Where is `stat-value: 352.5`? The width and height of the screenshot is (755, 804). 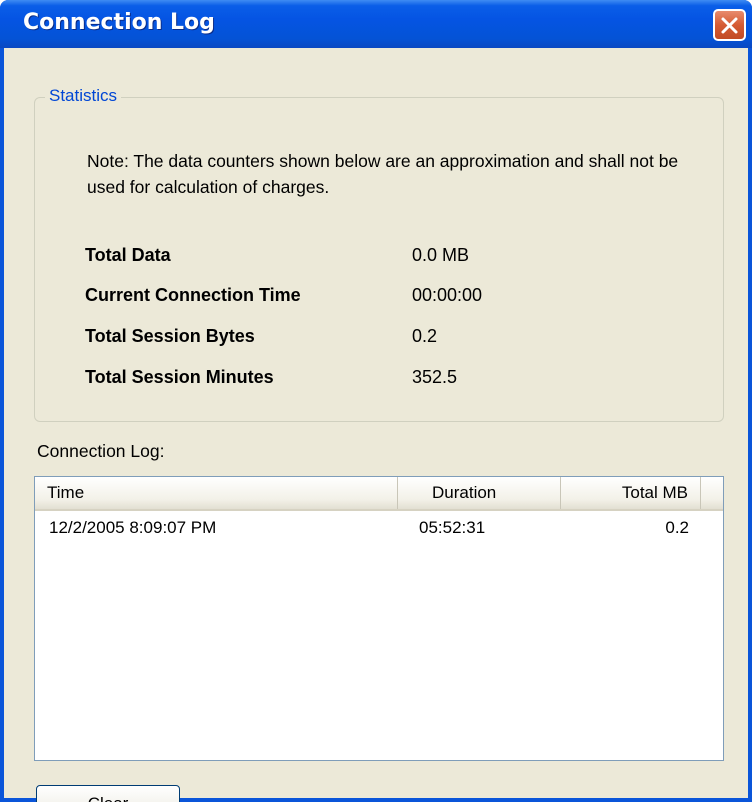 stat-value: 352.5 is located at coordinates (435, 377).